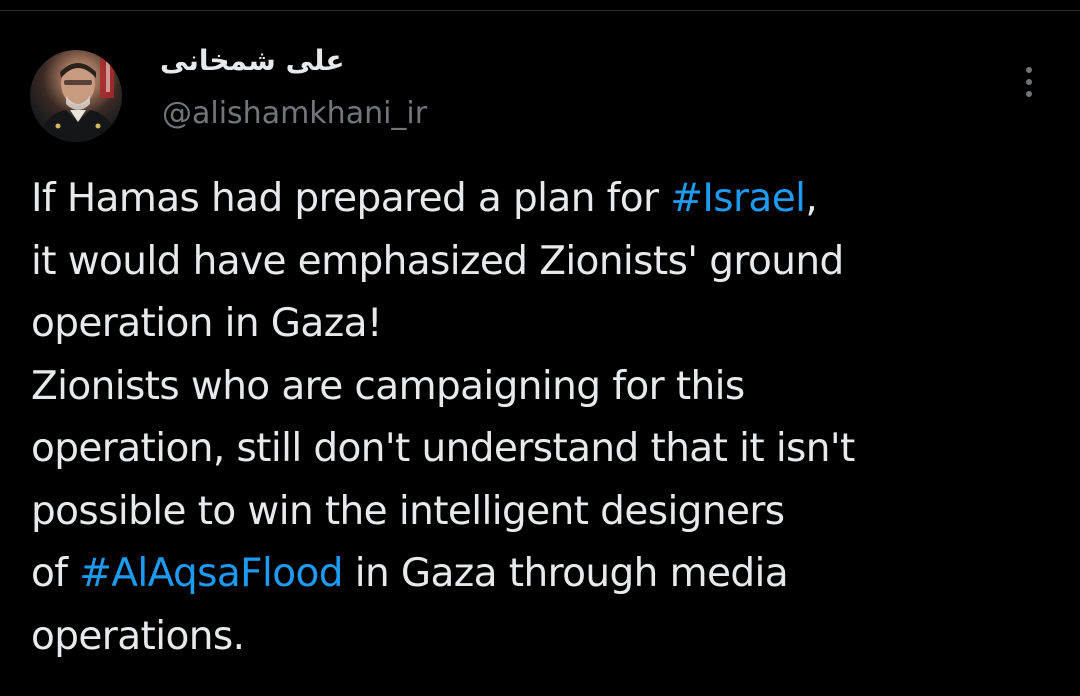  I want to click on author-avatar, so click(76, 96).